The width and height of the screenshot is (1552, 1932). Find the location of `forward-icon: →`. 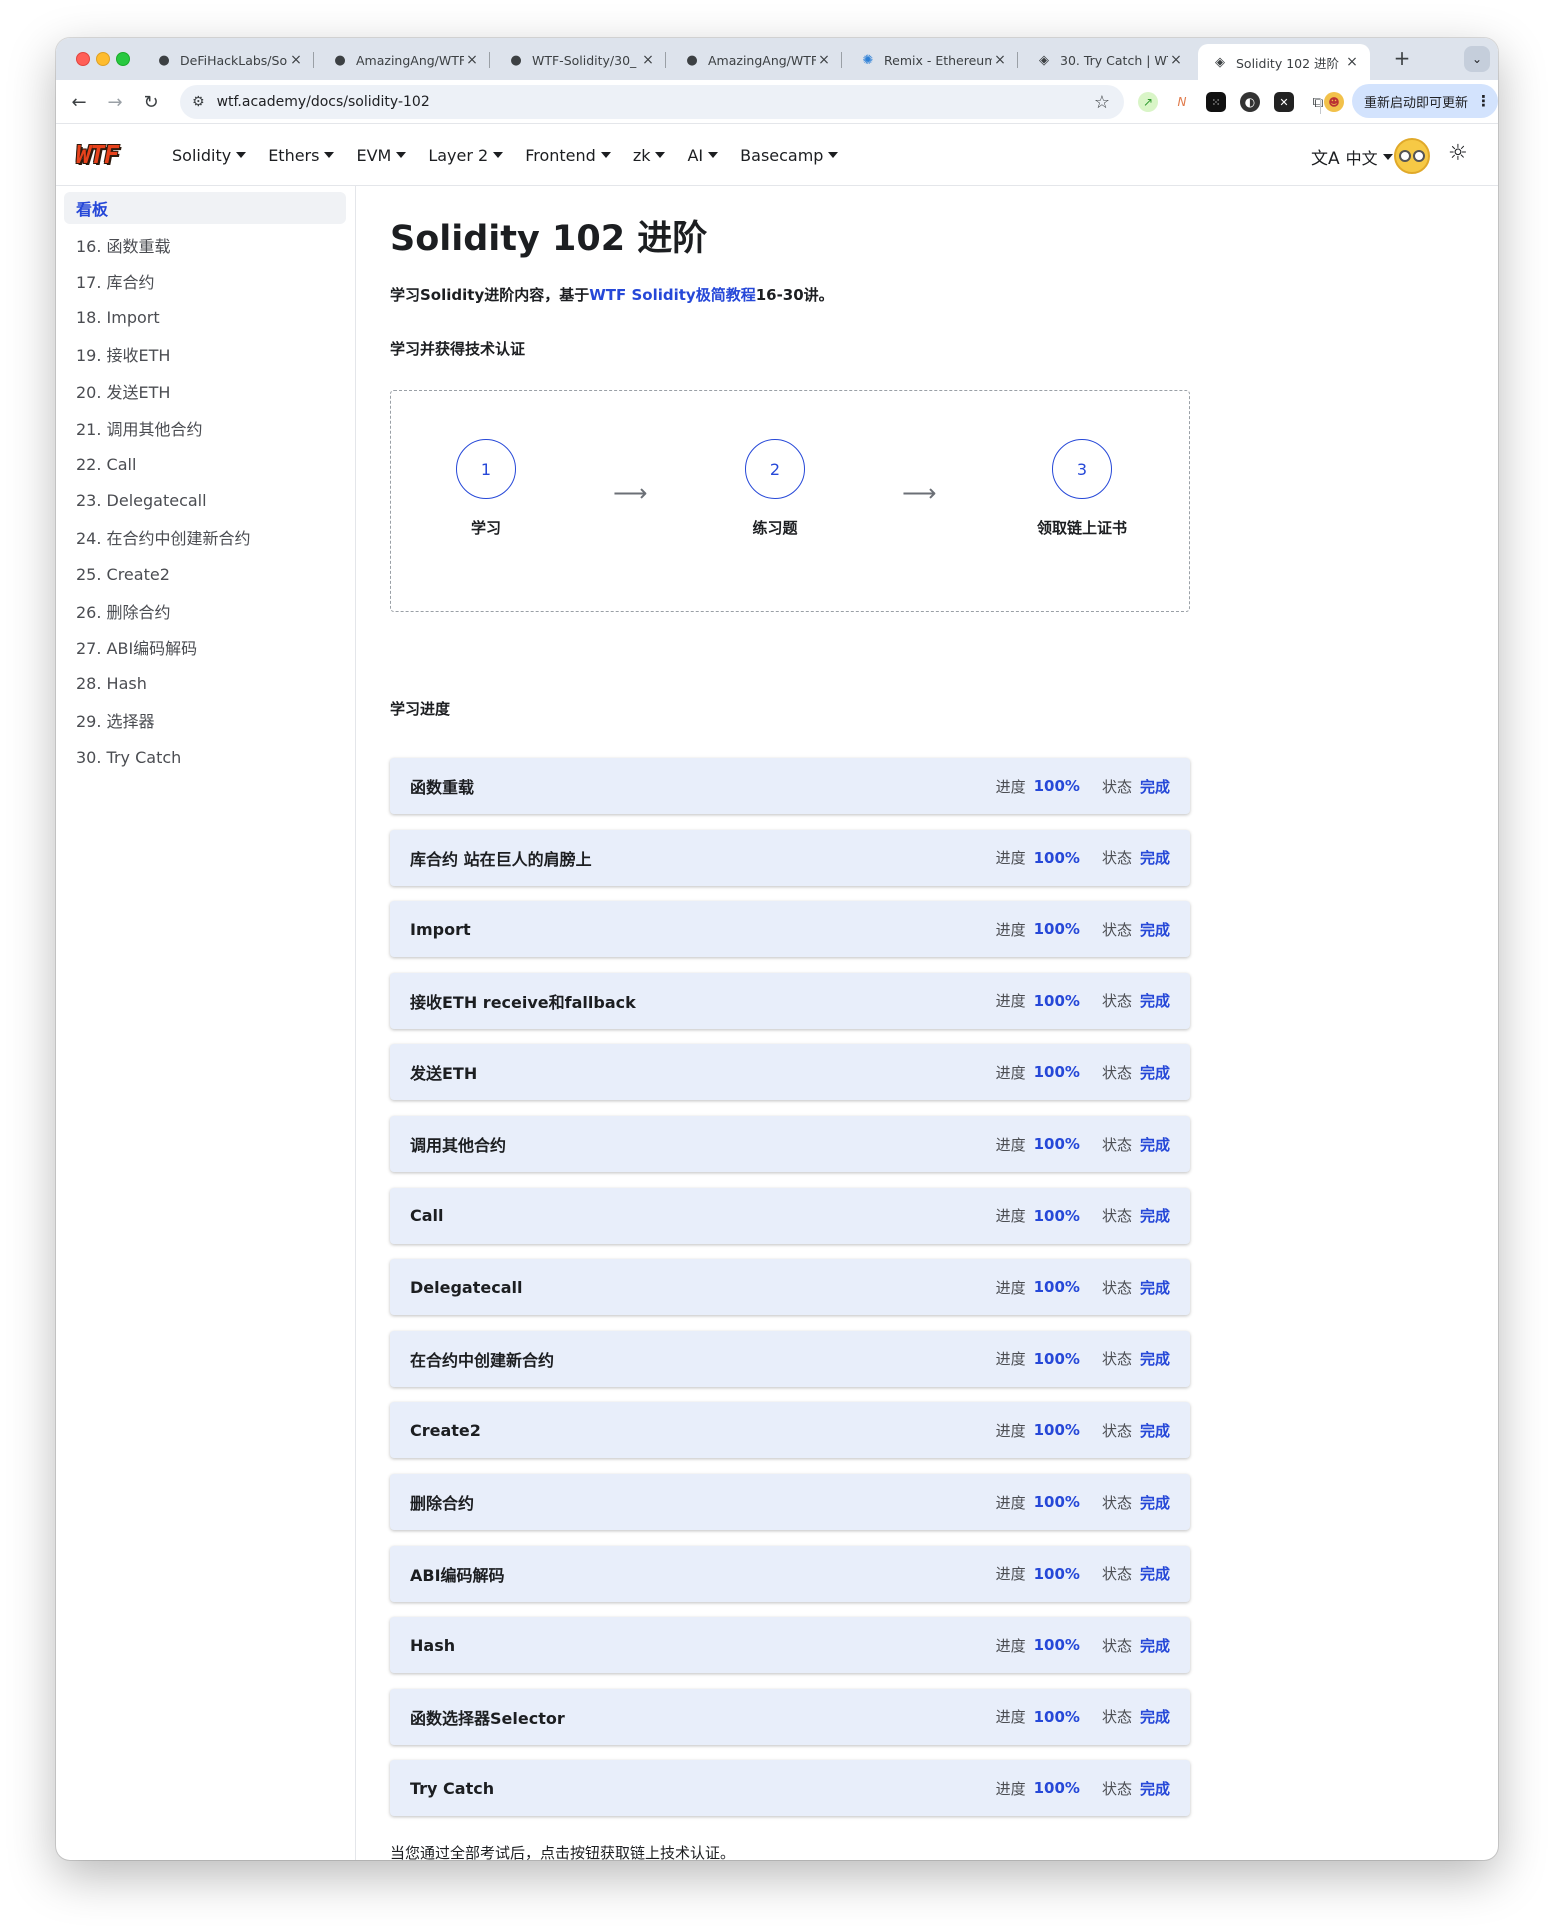

forward-icon: → is located at coordinates (115, 102).